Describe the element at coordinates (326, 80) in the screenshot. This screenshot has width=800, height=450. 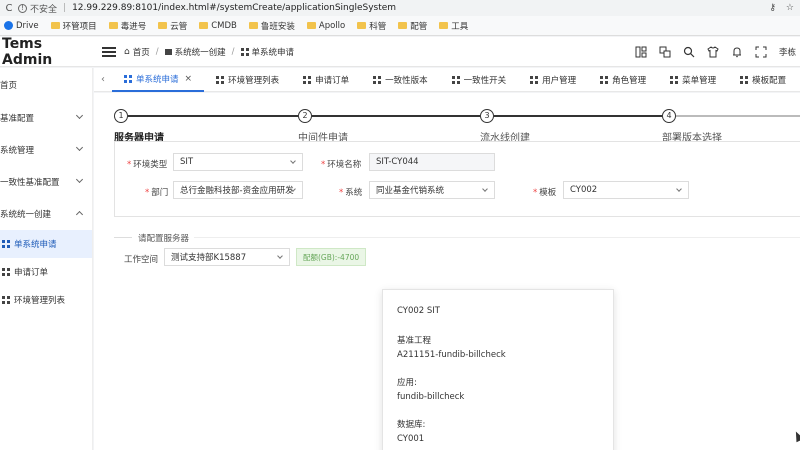
I see `tab-orders: 申请订单` at that location.